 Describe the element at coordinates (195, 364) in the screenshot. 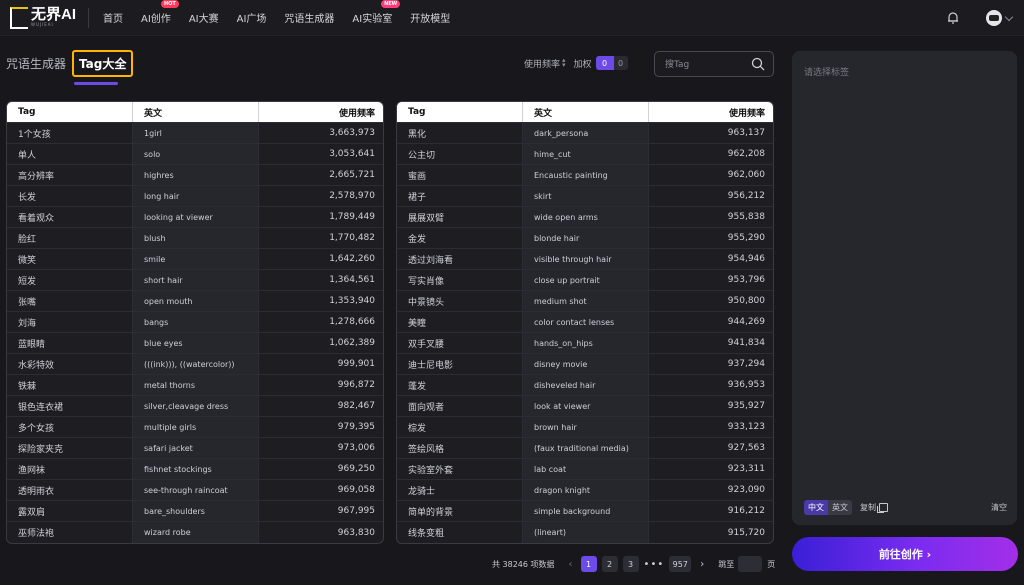

I see `table-row: 水彩特效 (((ink))), ((watercolor)) 999,901` at that location.